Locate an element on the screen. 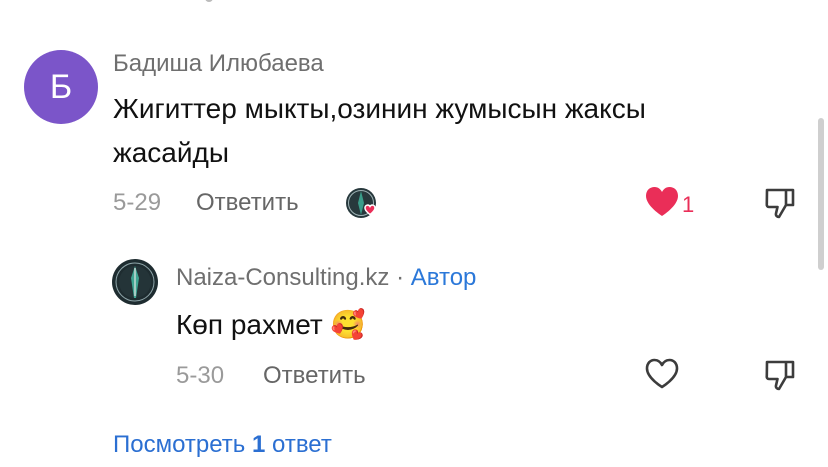 This screenshot has width=828, height=467. scrollbar is located at coordinates (821, 194).